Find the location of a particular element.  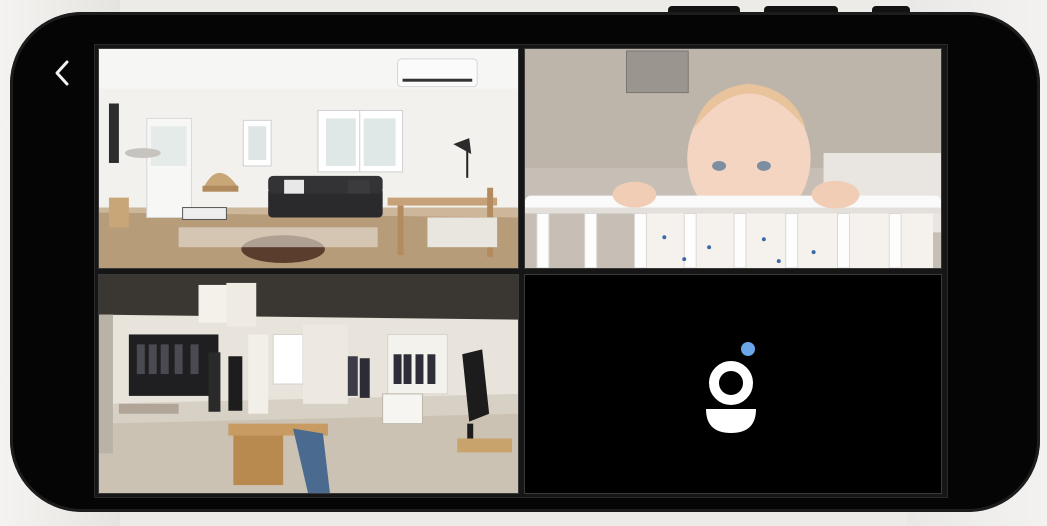

app-logo-icon is located at coordinates (731, 387).